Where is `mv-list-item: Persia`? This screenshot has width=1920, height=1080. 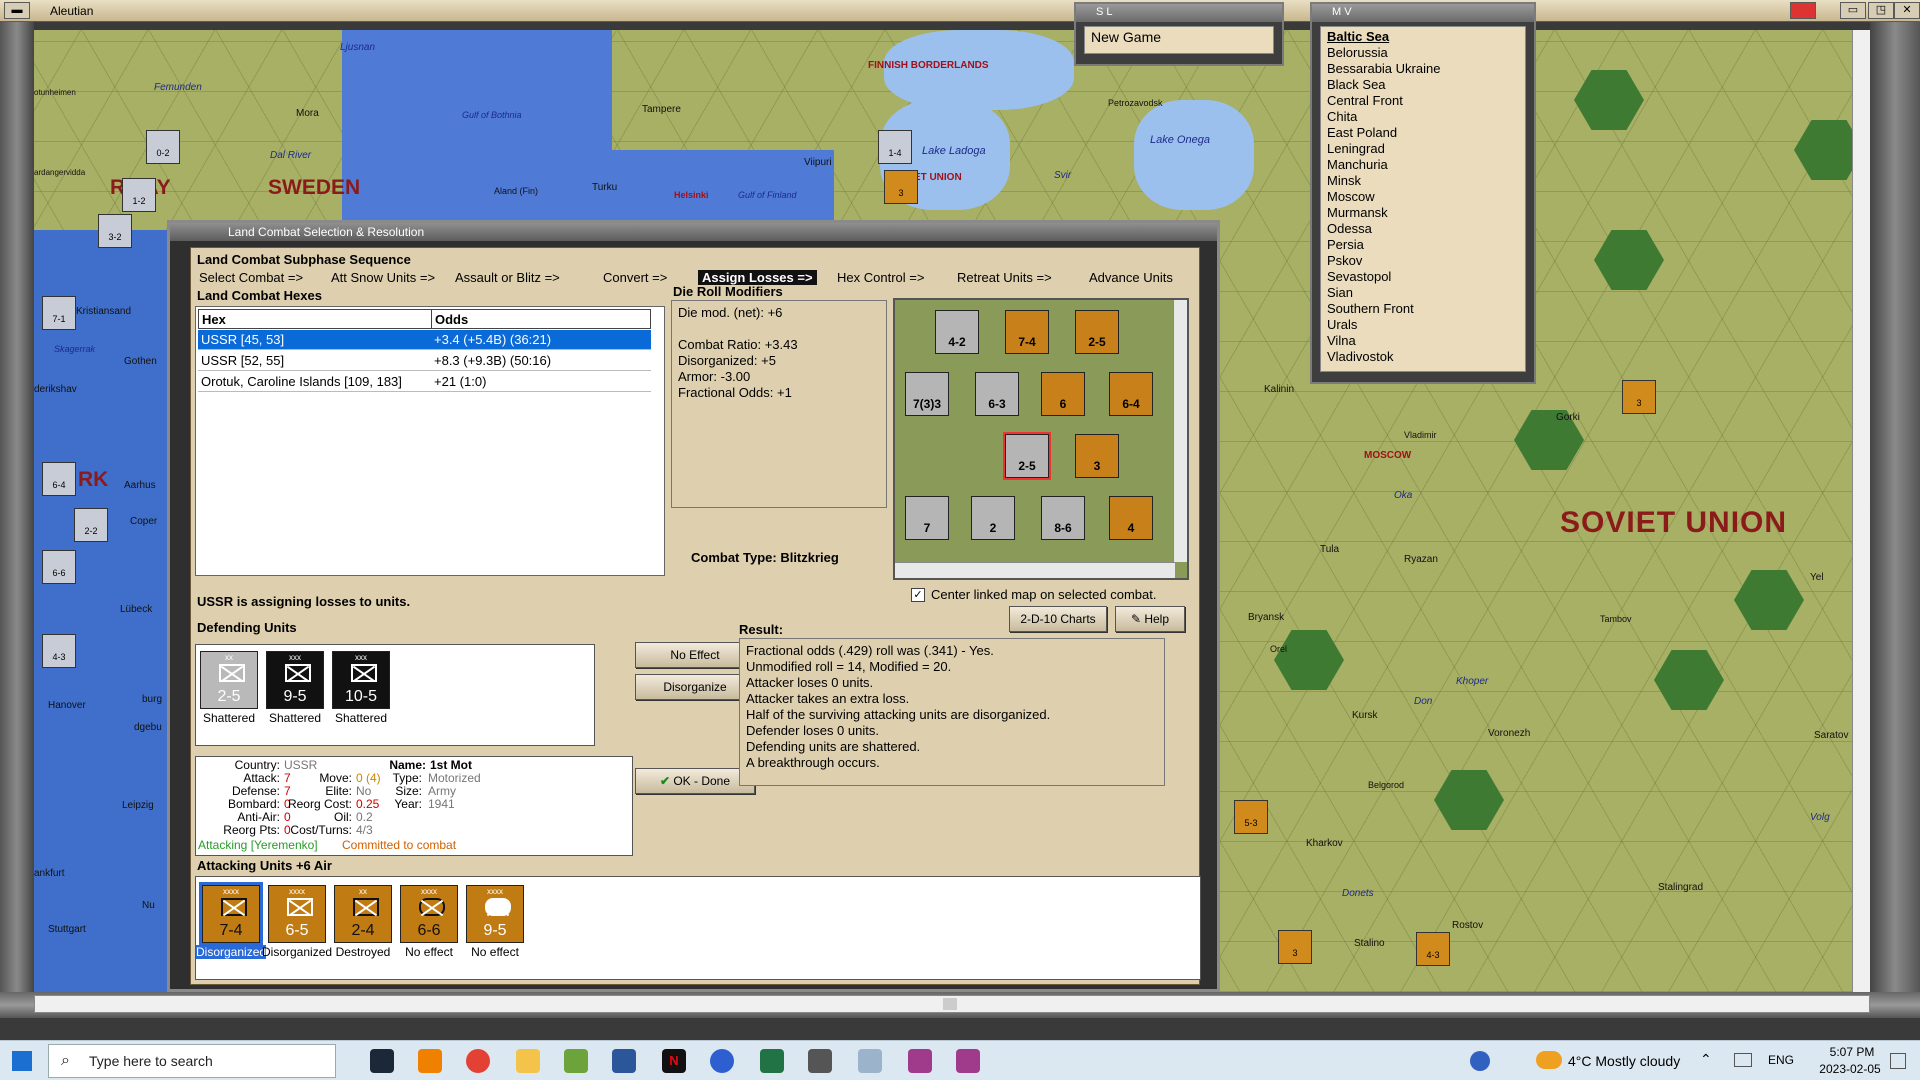 mv-list-item: Persia is located at coordinates (1423, 245).